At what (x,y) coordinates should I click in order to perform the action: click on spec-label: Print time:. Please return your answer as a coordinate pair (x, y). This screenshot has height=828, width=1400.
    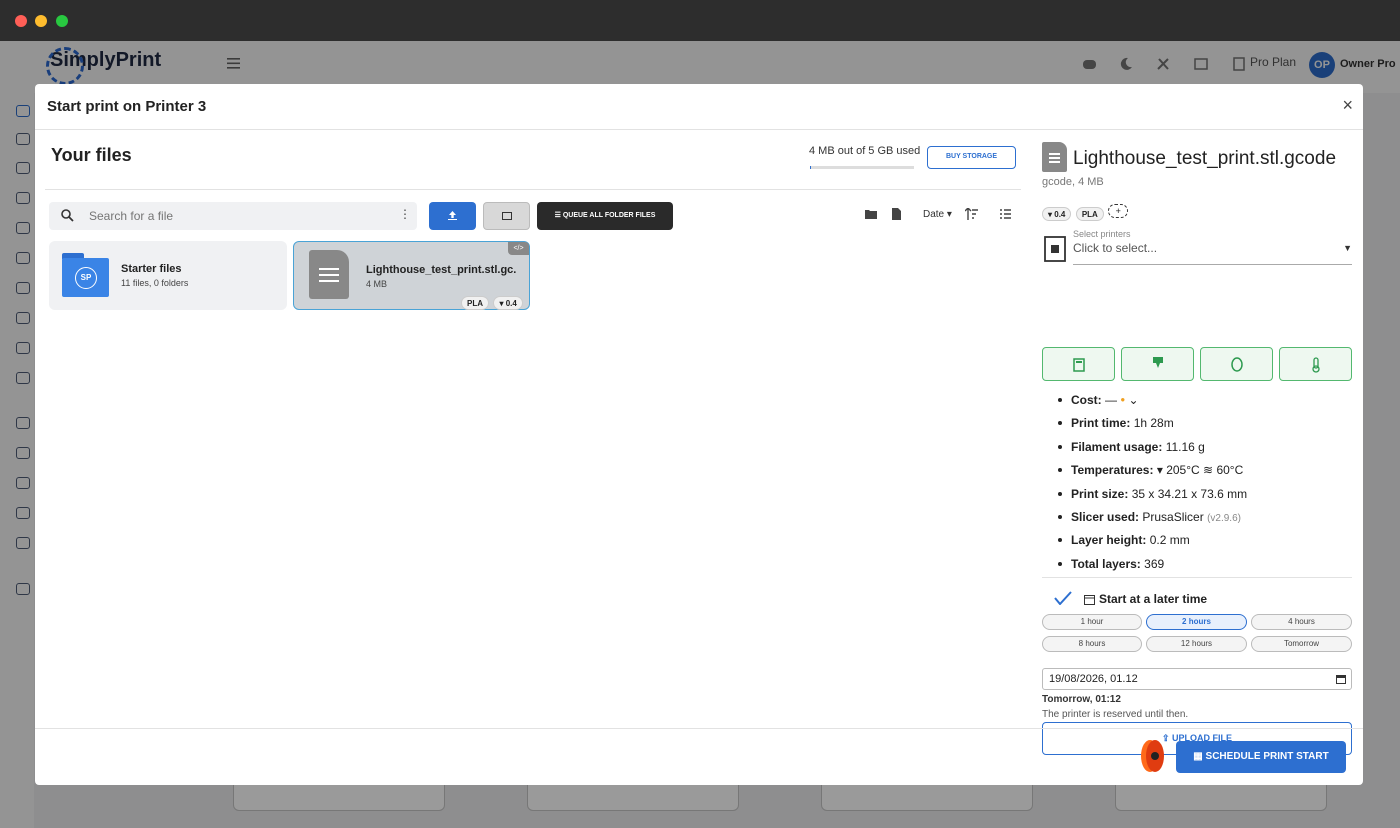
    Looking at the image, I should click on (1101, 423).